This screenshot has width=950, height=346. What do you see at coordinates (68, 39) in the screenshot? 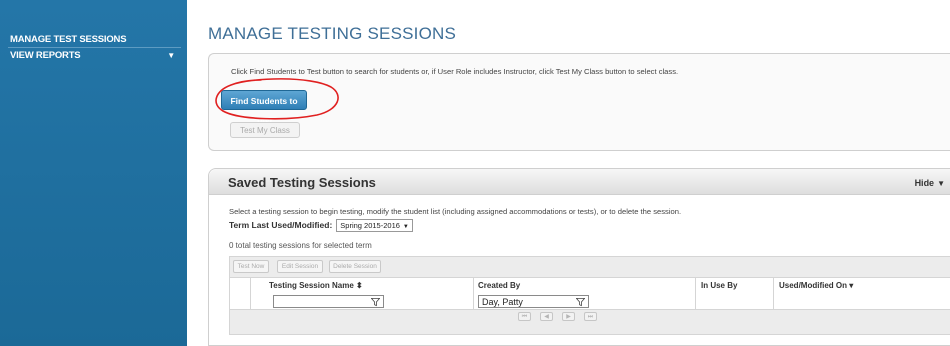
I see `sidebar-item-label: MANAGE TEST SESSIONS` at bounding box center [68, 39].